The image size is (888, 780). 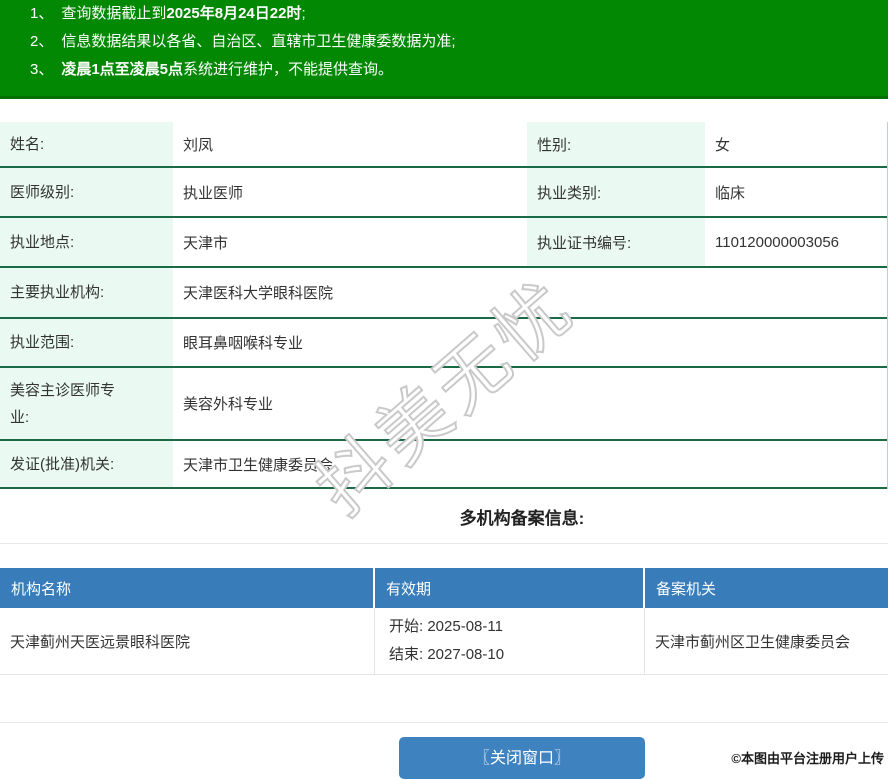 I want to click on notice-line-1: 1、 查询数据截止到2025年8月24日22时;, so click(x=444, y=14).